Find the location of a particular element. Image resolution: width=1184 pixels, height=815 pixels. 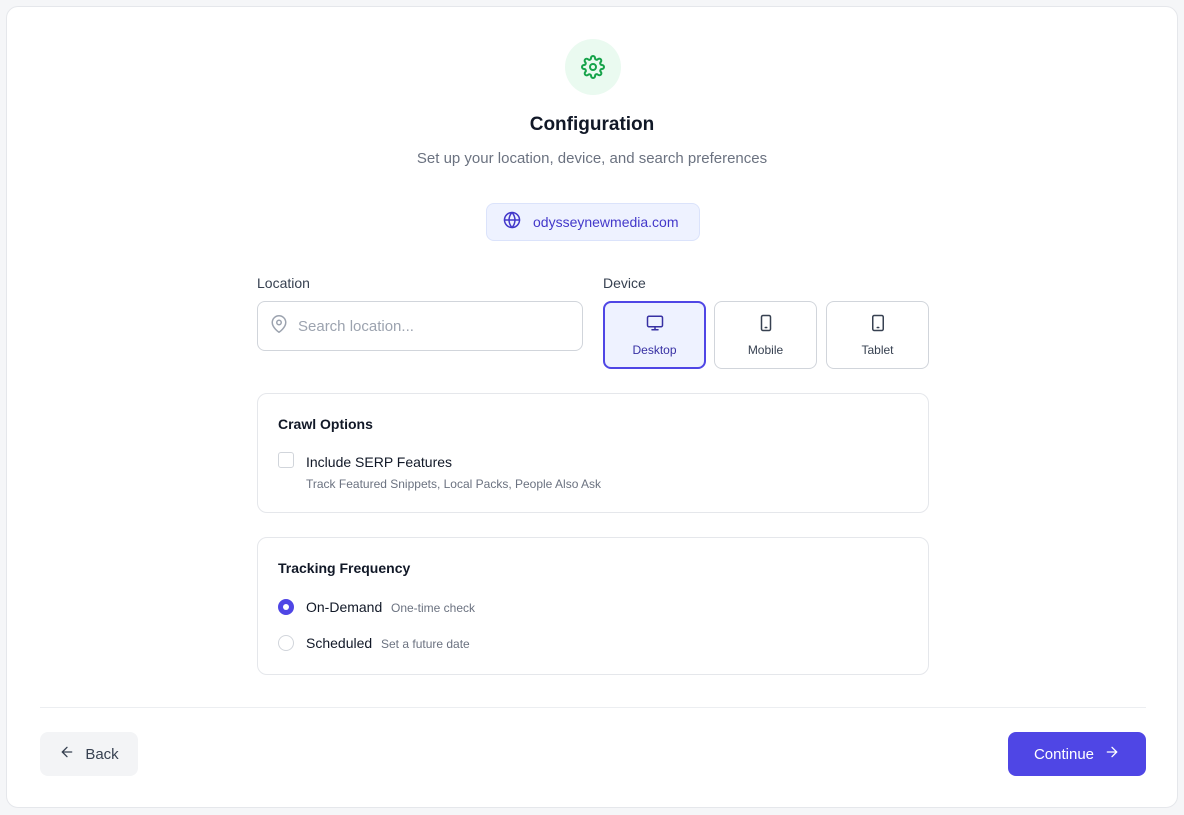

on-demand-radio is located at coordinates (286, 607).